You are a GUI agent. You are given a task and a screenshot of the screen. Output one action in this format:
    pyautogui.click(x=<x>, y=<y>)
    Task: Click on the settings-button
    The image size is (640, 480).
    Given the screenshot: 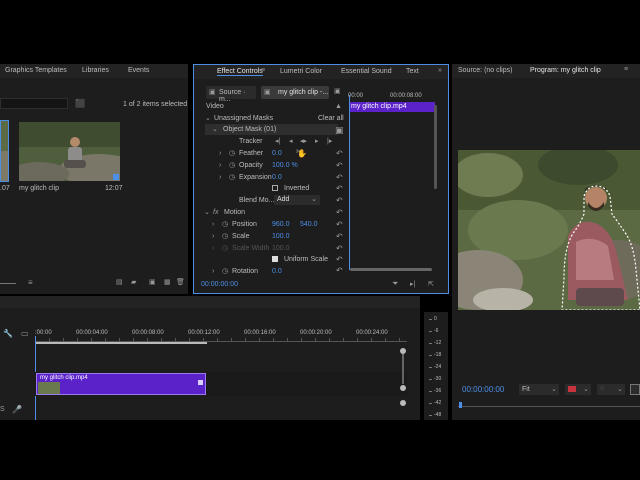 What is the action you would take?
    pyautogui.click(x=635, y=389)
    